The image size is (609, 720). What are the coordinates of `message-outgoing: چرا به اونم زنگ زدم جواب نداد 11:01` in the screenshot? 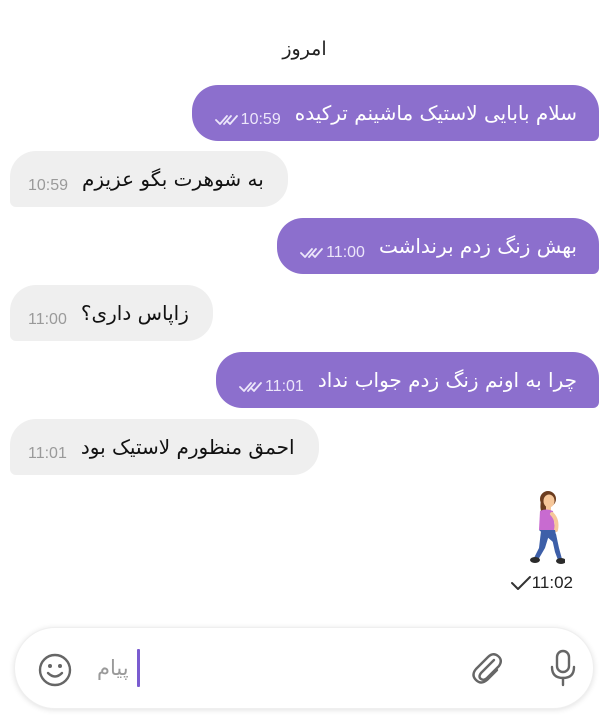 It's located at (407, 380).